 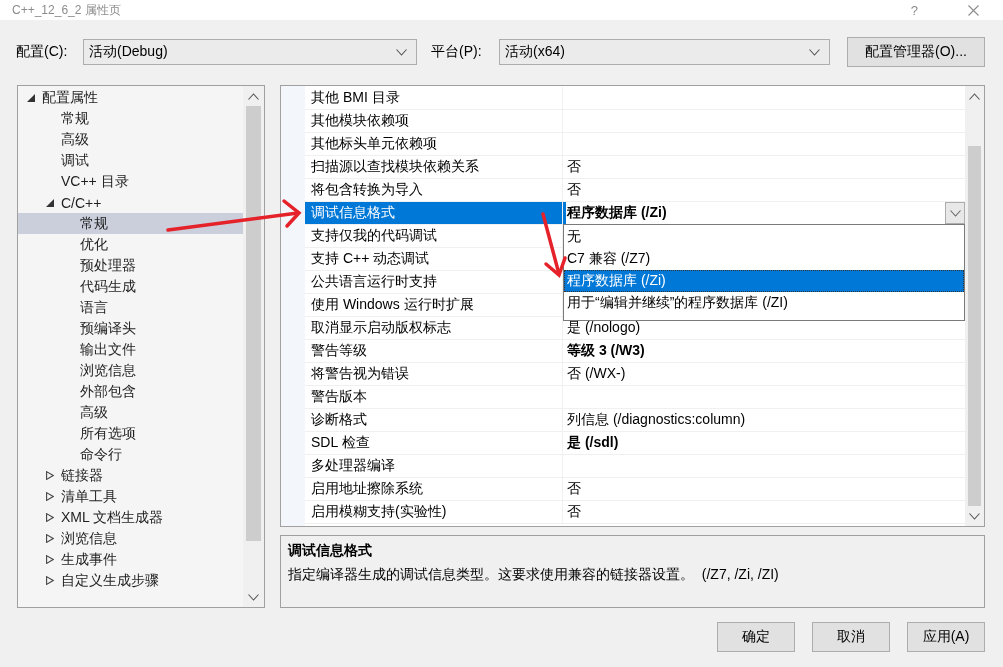 What do you see at coordinates (434, 236) in the screenshot?
I see `property-name: 支持仅我的代码调试` at bounding box center [434, 236].